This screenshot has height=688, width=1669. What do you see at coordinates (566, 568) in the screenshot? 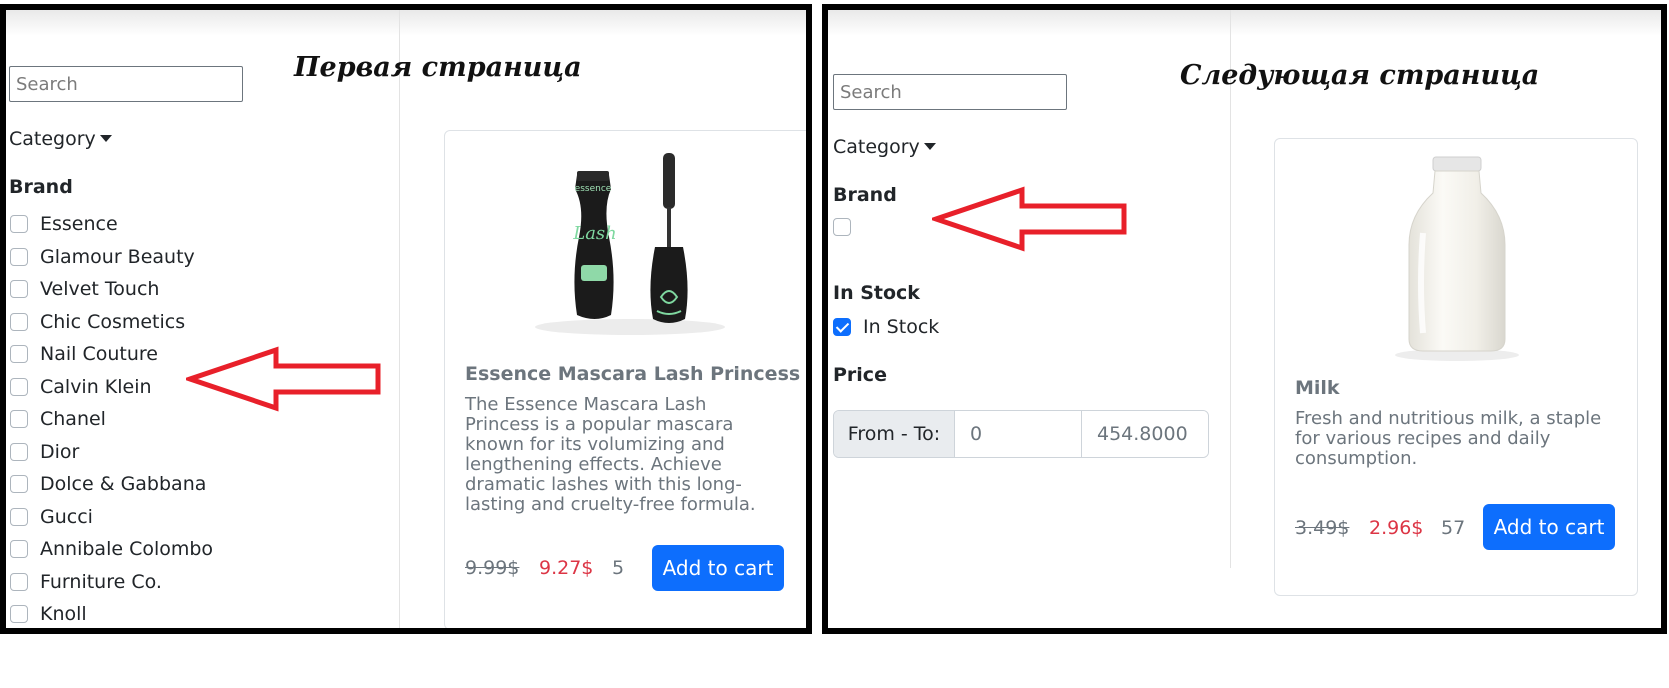
I see `sale-price: 9.27$` at bounding box center [566, 568].